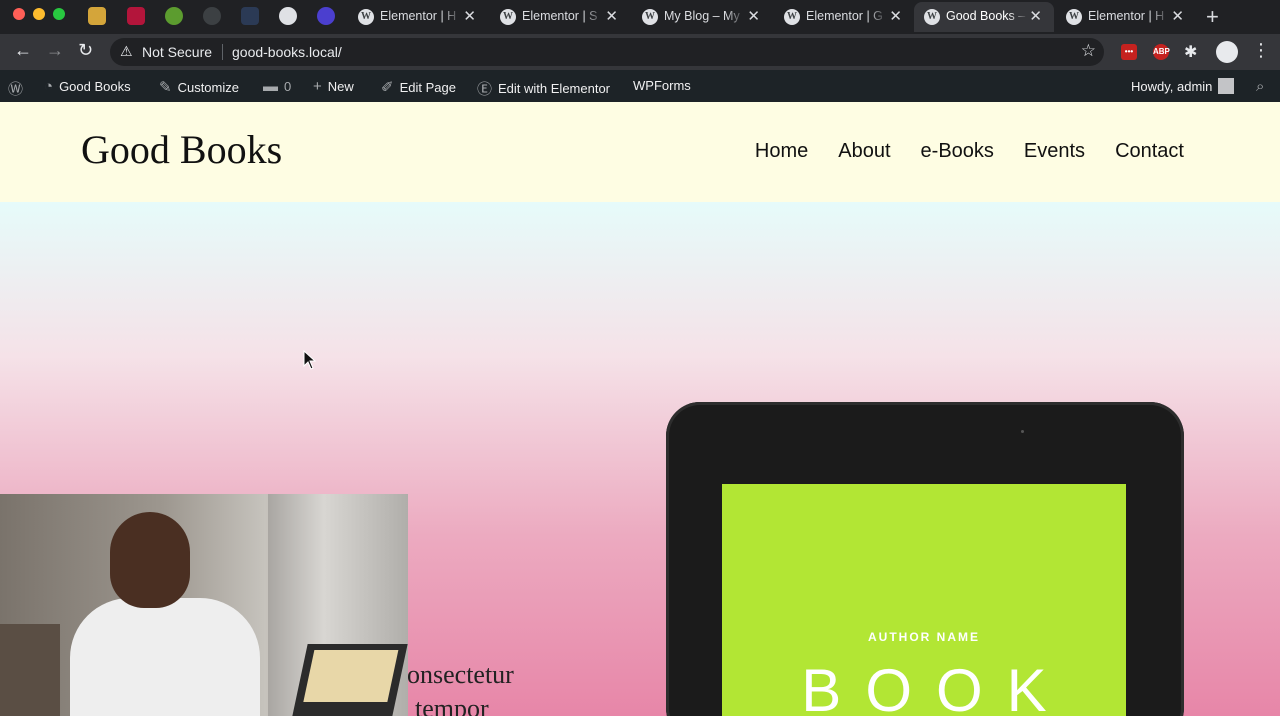 This screenshot has width=1280, height=716. I want to click on search-icon: ⌕, so click(1260, 86).